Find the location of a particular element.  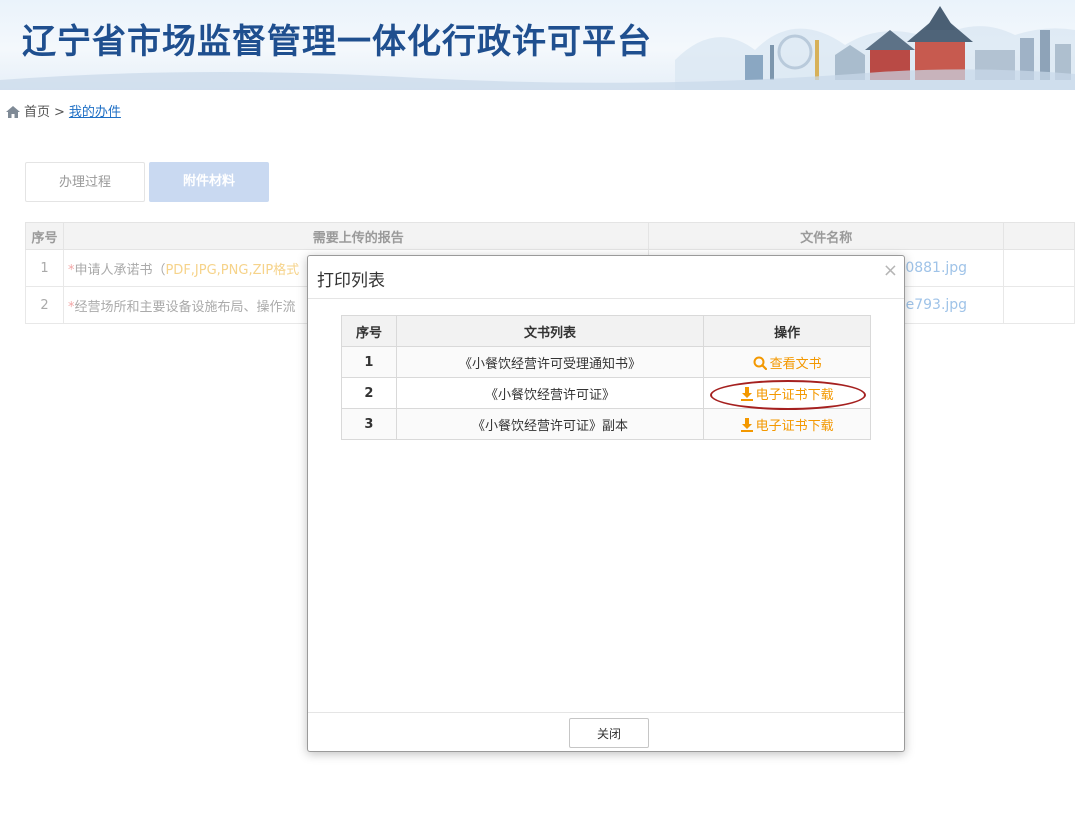

download-certificate-copy-link: 电子证书下载 is located at coordinates (787, 425).